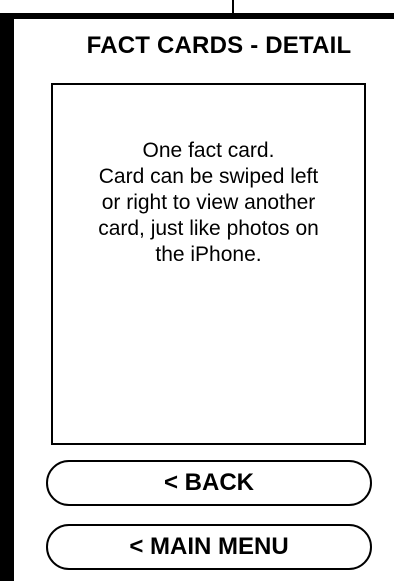 The width and height of the screenshot is (394, 581). I want to click on phone-frame-top-edge, so click(197, 16).